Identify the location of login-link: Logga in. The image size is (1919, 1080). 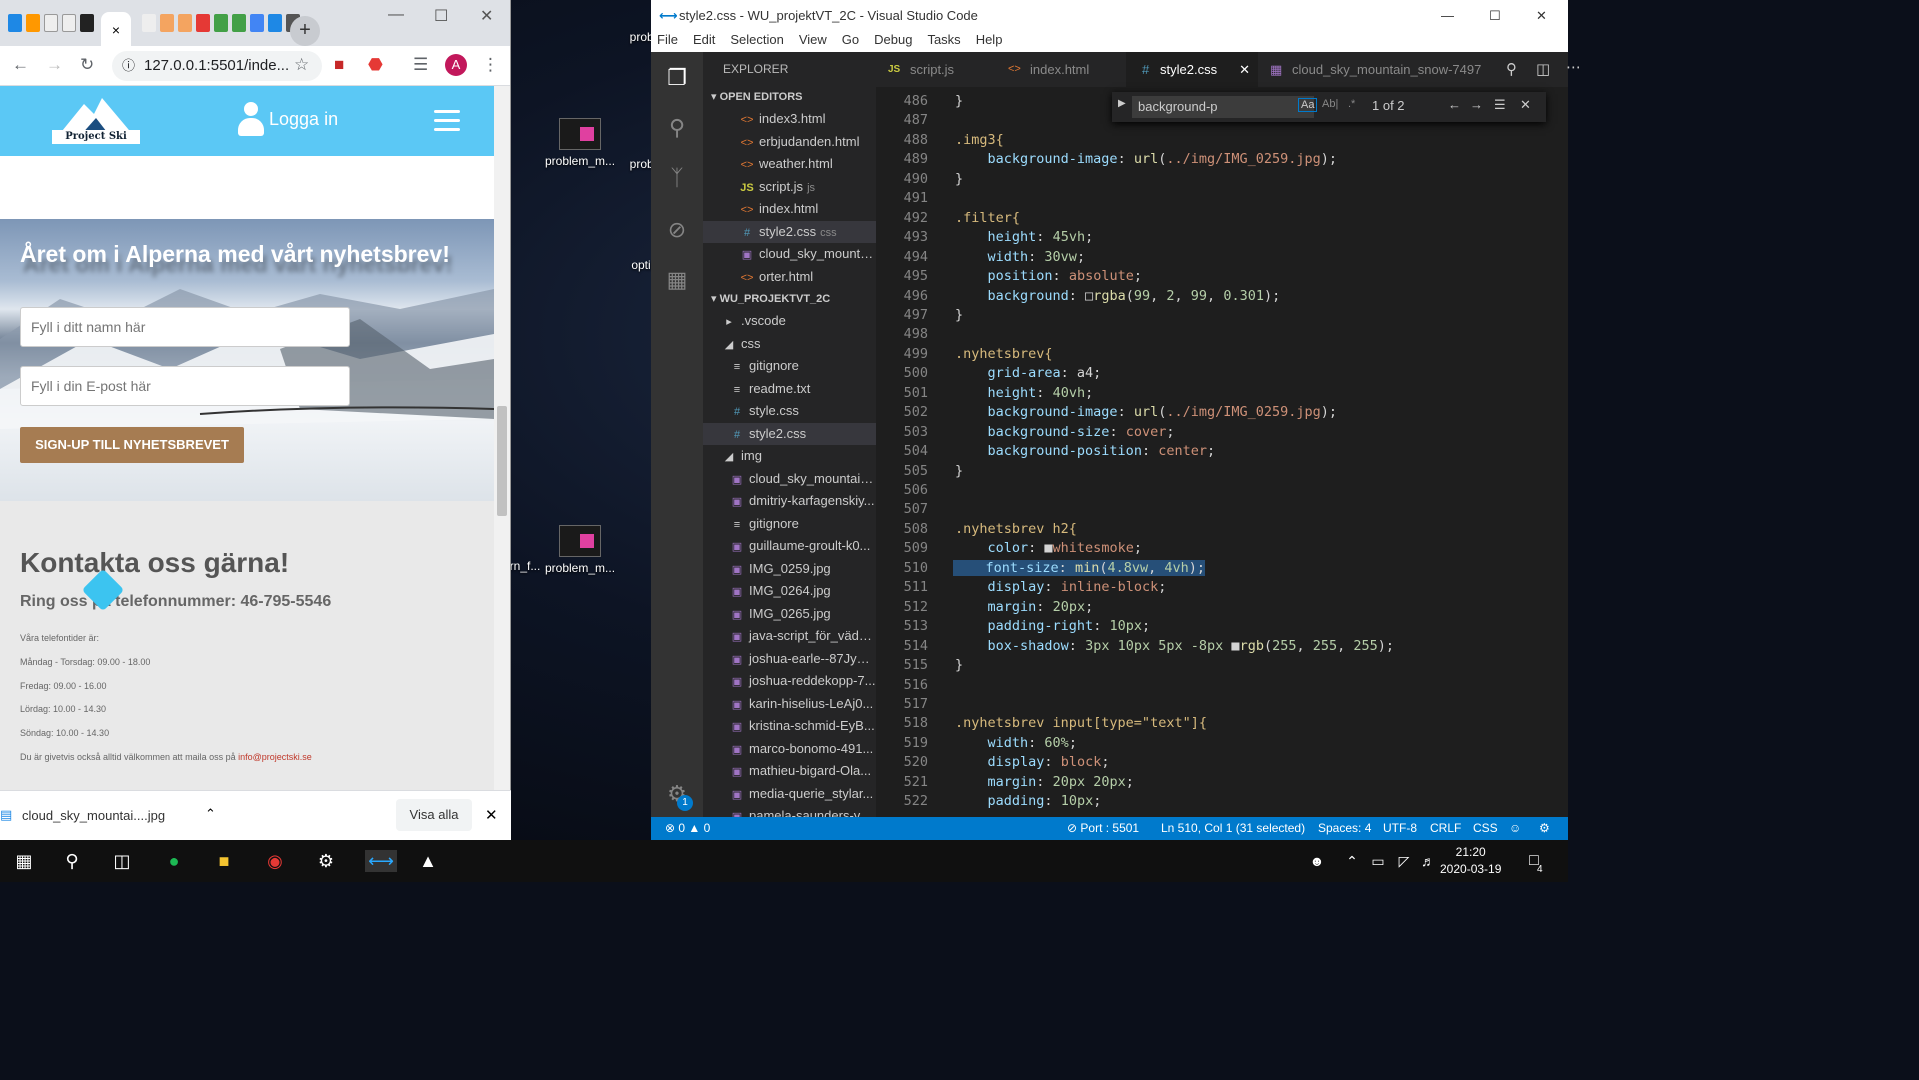
(287, 120).